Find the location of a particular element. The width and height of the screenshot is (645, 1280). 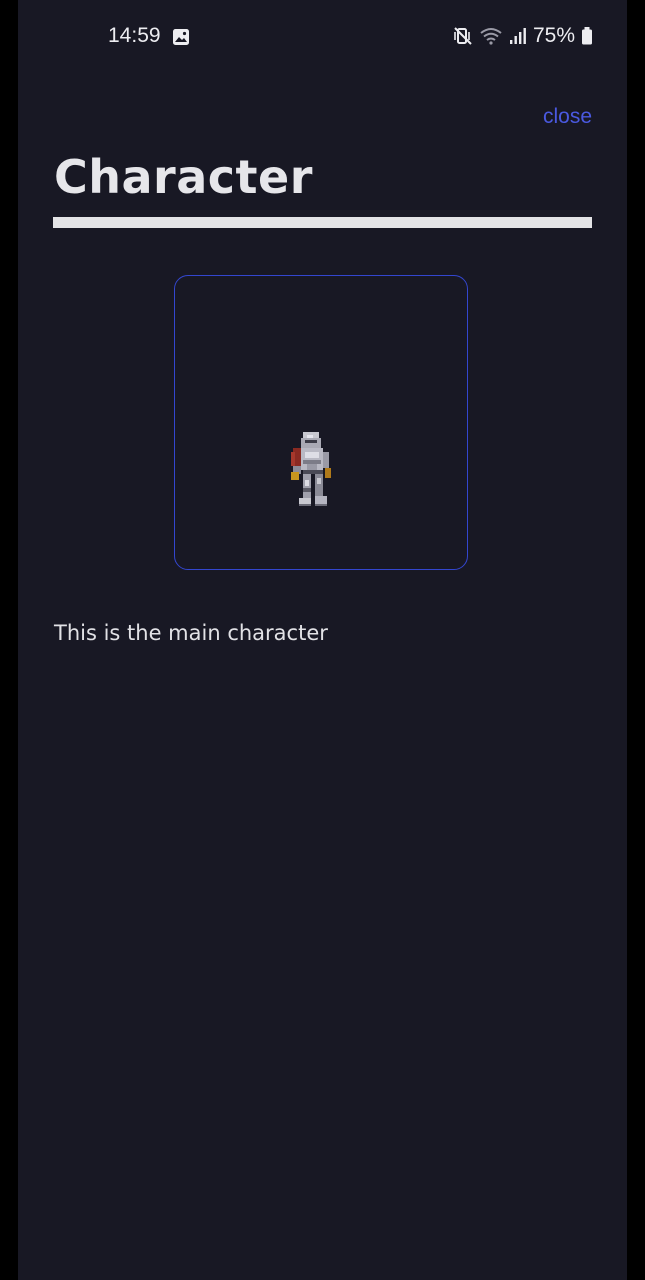

wifi-icon is located at coordinates (491, 36).